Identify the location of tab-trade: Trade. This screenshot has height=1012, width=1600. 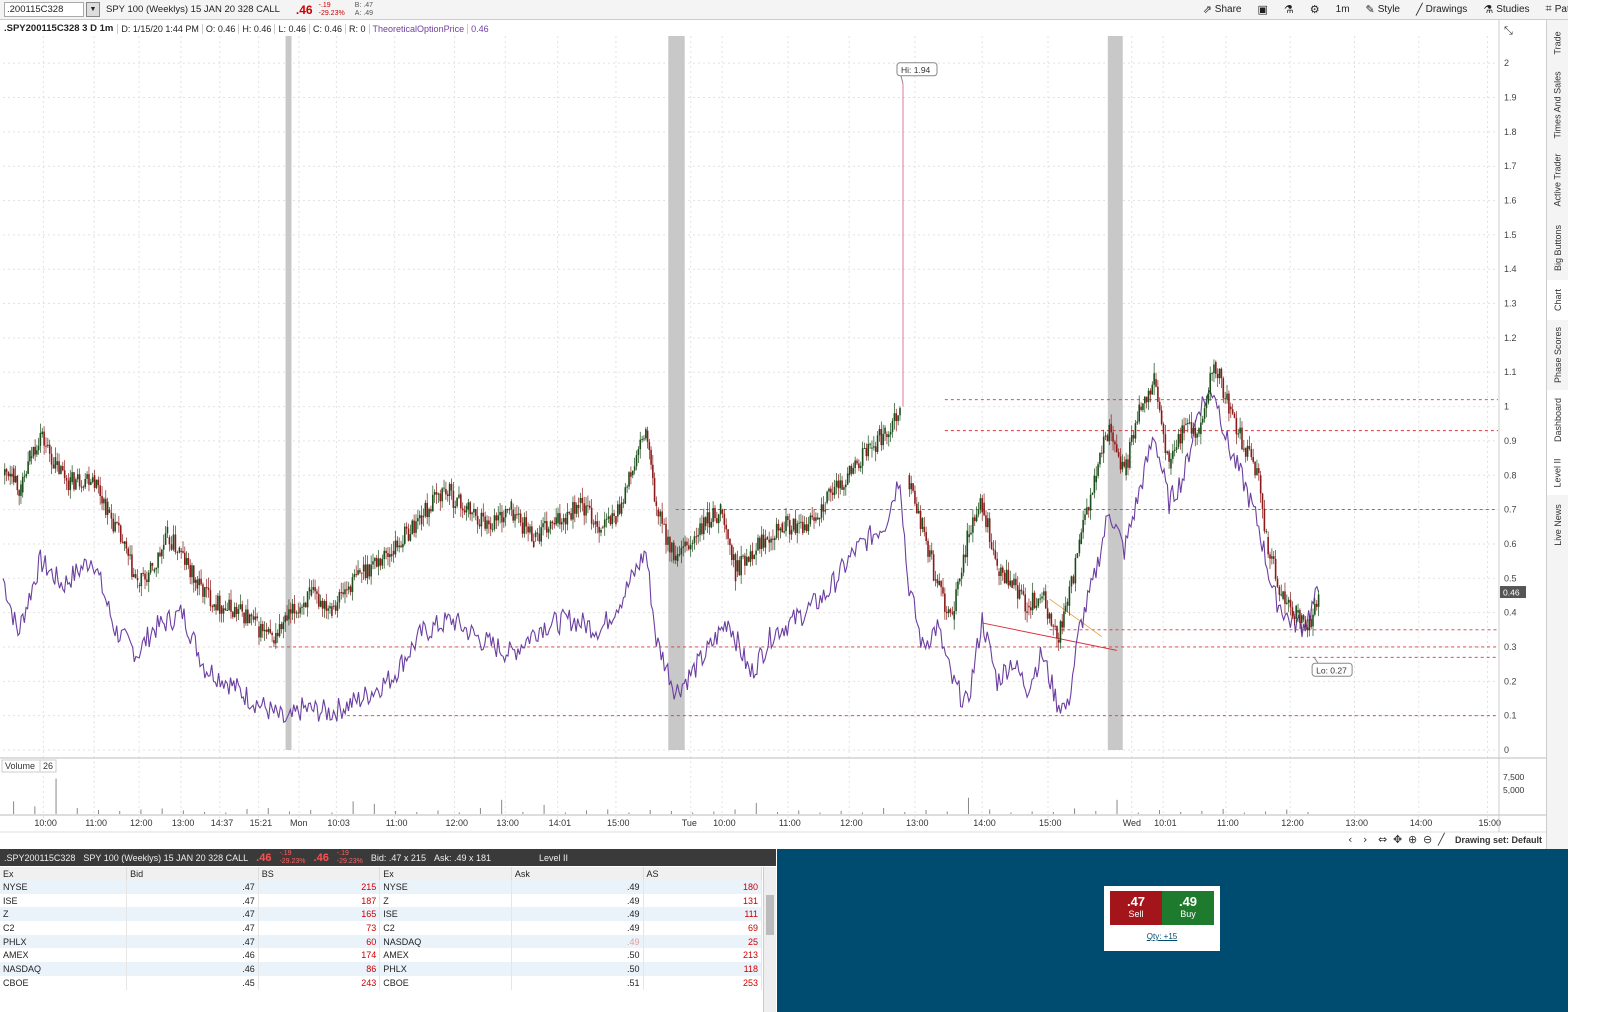
(1558, 42).